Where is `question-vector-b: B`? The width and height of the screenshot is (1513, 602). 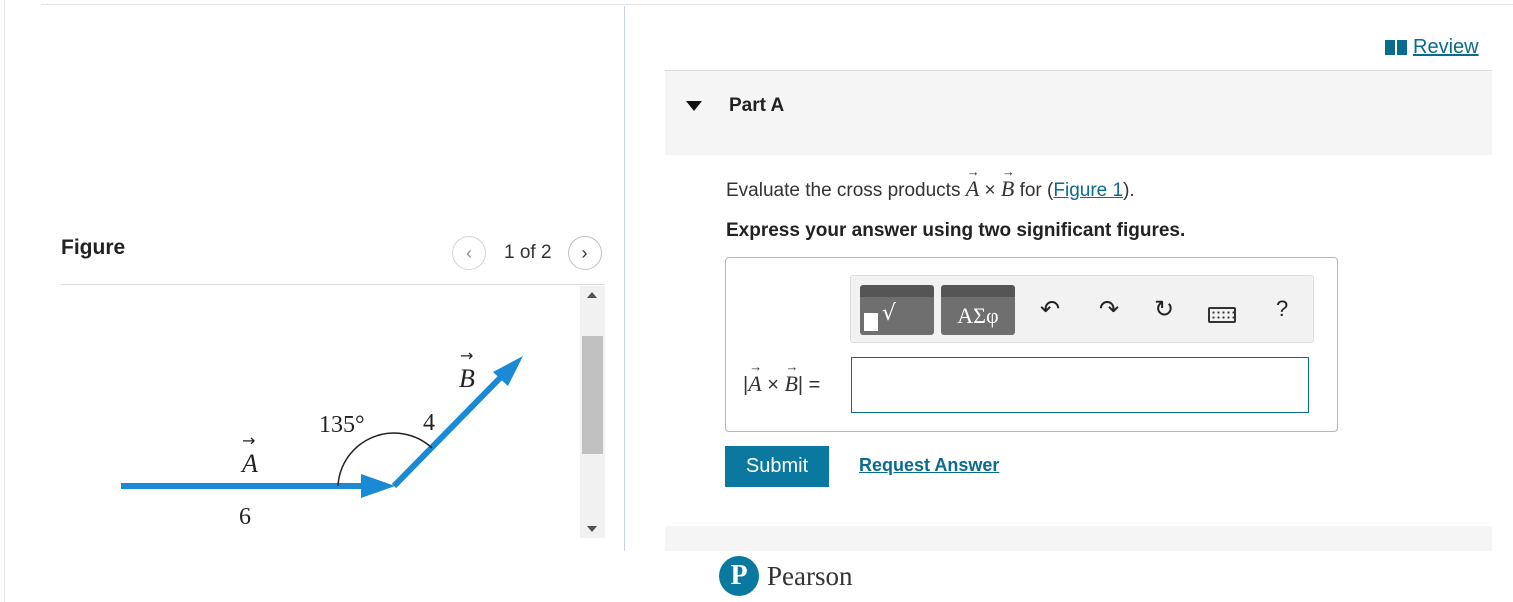
question-vector-b: B is located at coordinates (1008, 183).